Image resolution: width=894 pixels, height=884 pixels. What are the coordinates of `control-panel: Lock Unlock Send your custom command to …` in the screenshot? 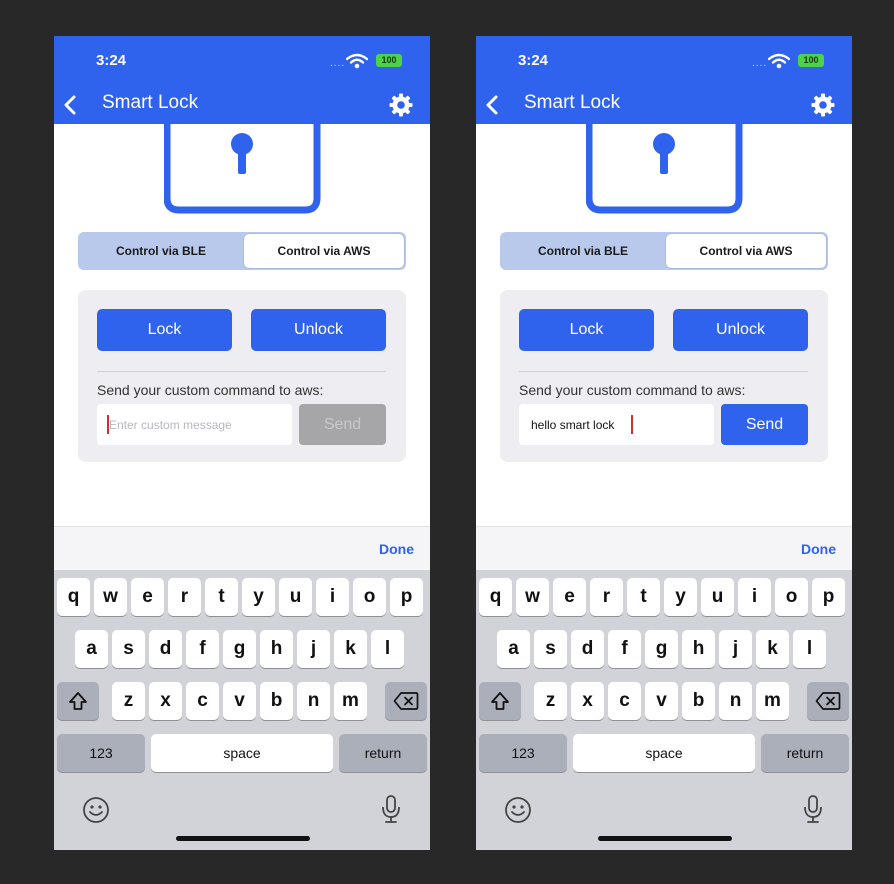 It's located at (664, 376).